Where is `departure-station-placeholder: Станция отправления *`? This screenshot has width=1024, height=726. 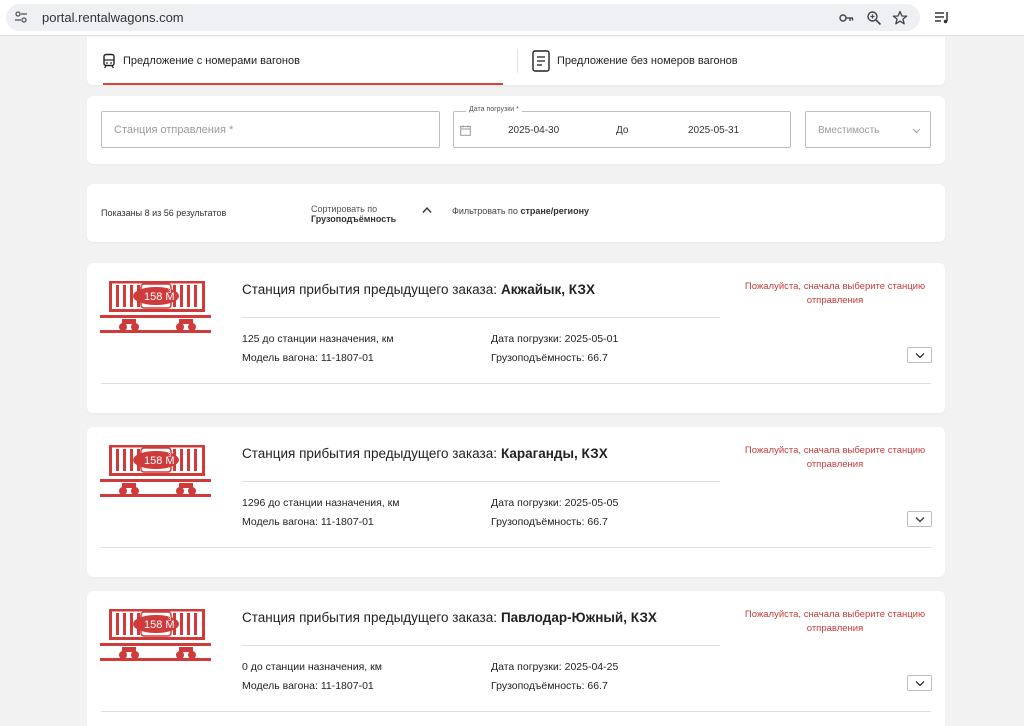
departure-station-placeholder: Станция отправления * is located at coordinates (174, 130).